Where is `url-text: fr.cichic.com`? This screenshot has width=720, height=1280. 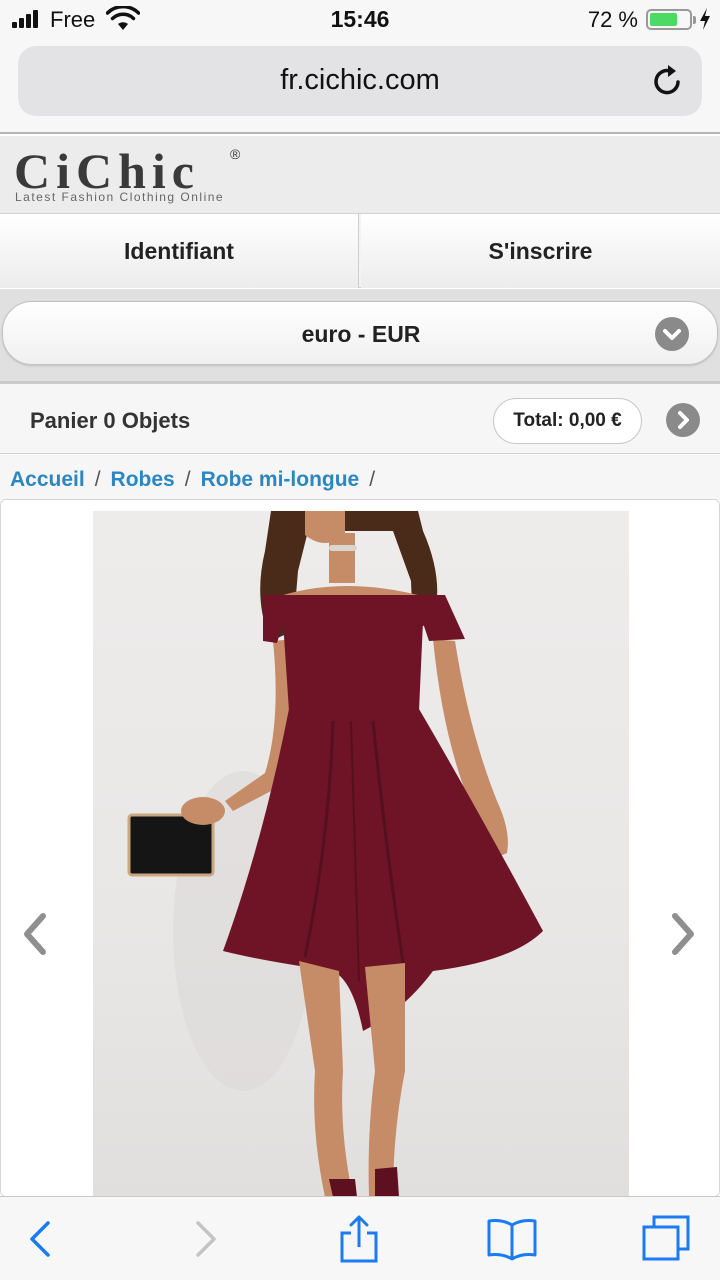
url-text: fr.cichic.com is located at coordinates (360, 80).